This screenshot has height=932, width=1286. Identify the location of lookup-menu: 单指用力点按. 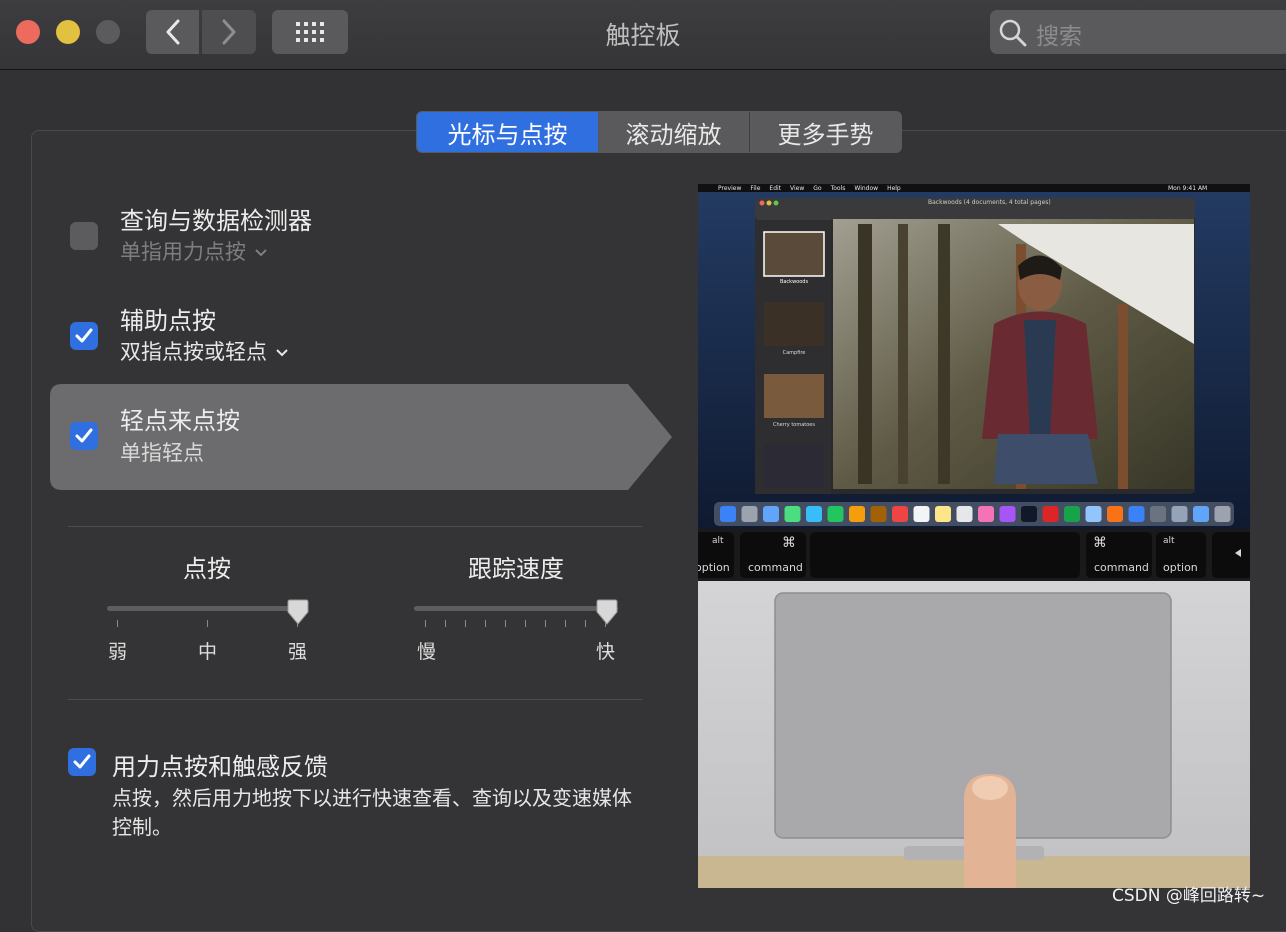
(194, 251).